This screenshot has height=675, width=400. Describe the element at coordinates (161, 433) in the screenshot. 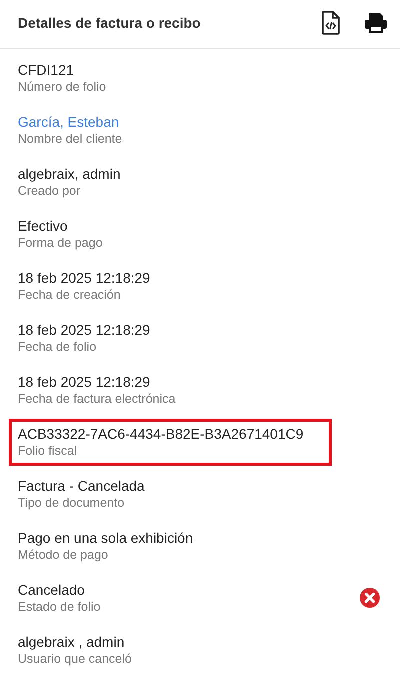

I see `field-value: ACB33322-7AC6-4434-B82E-B3A2671401C9` at that location.